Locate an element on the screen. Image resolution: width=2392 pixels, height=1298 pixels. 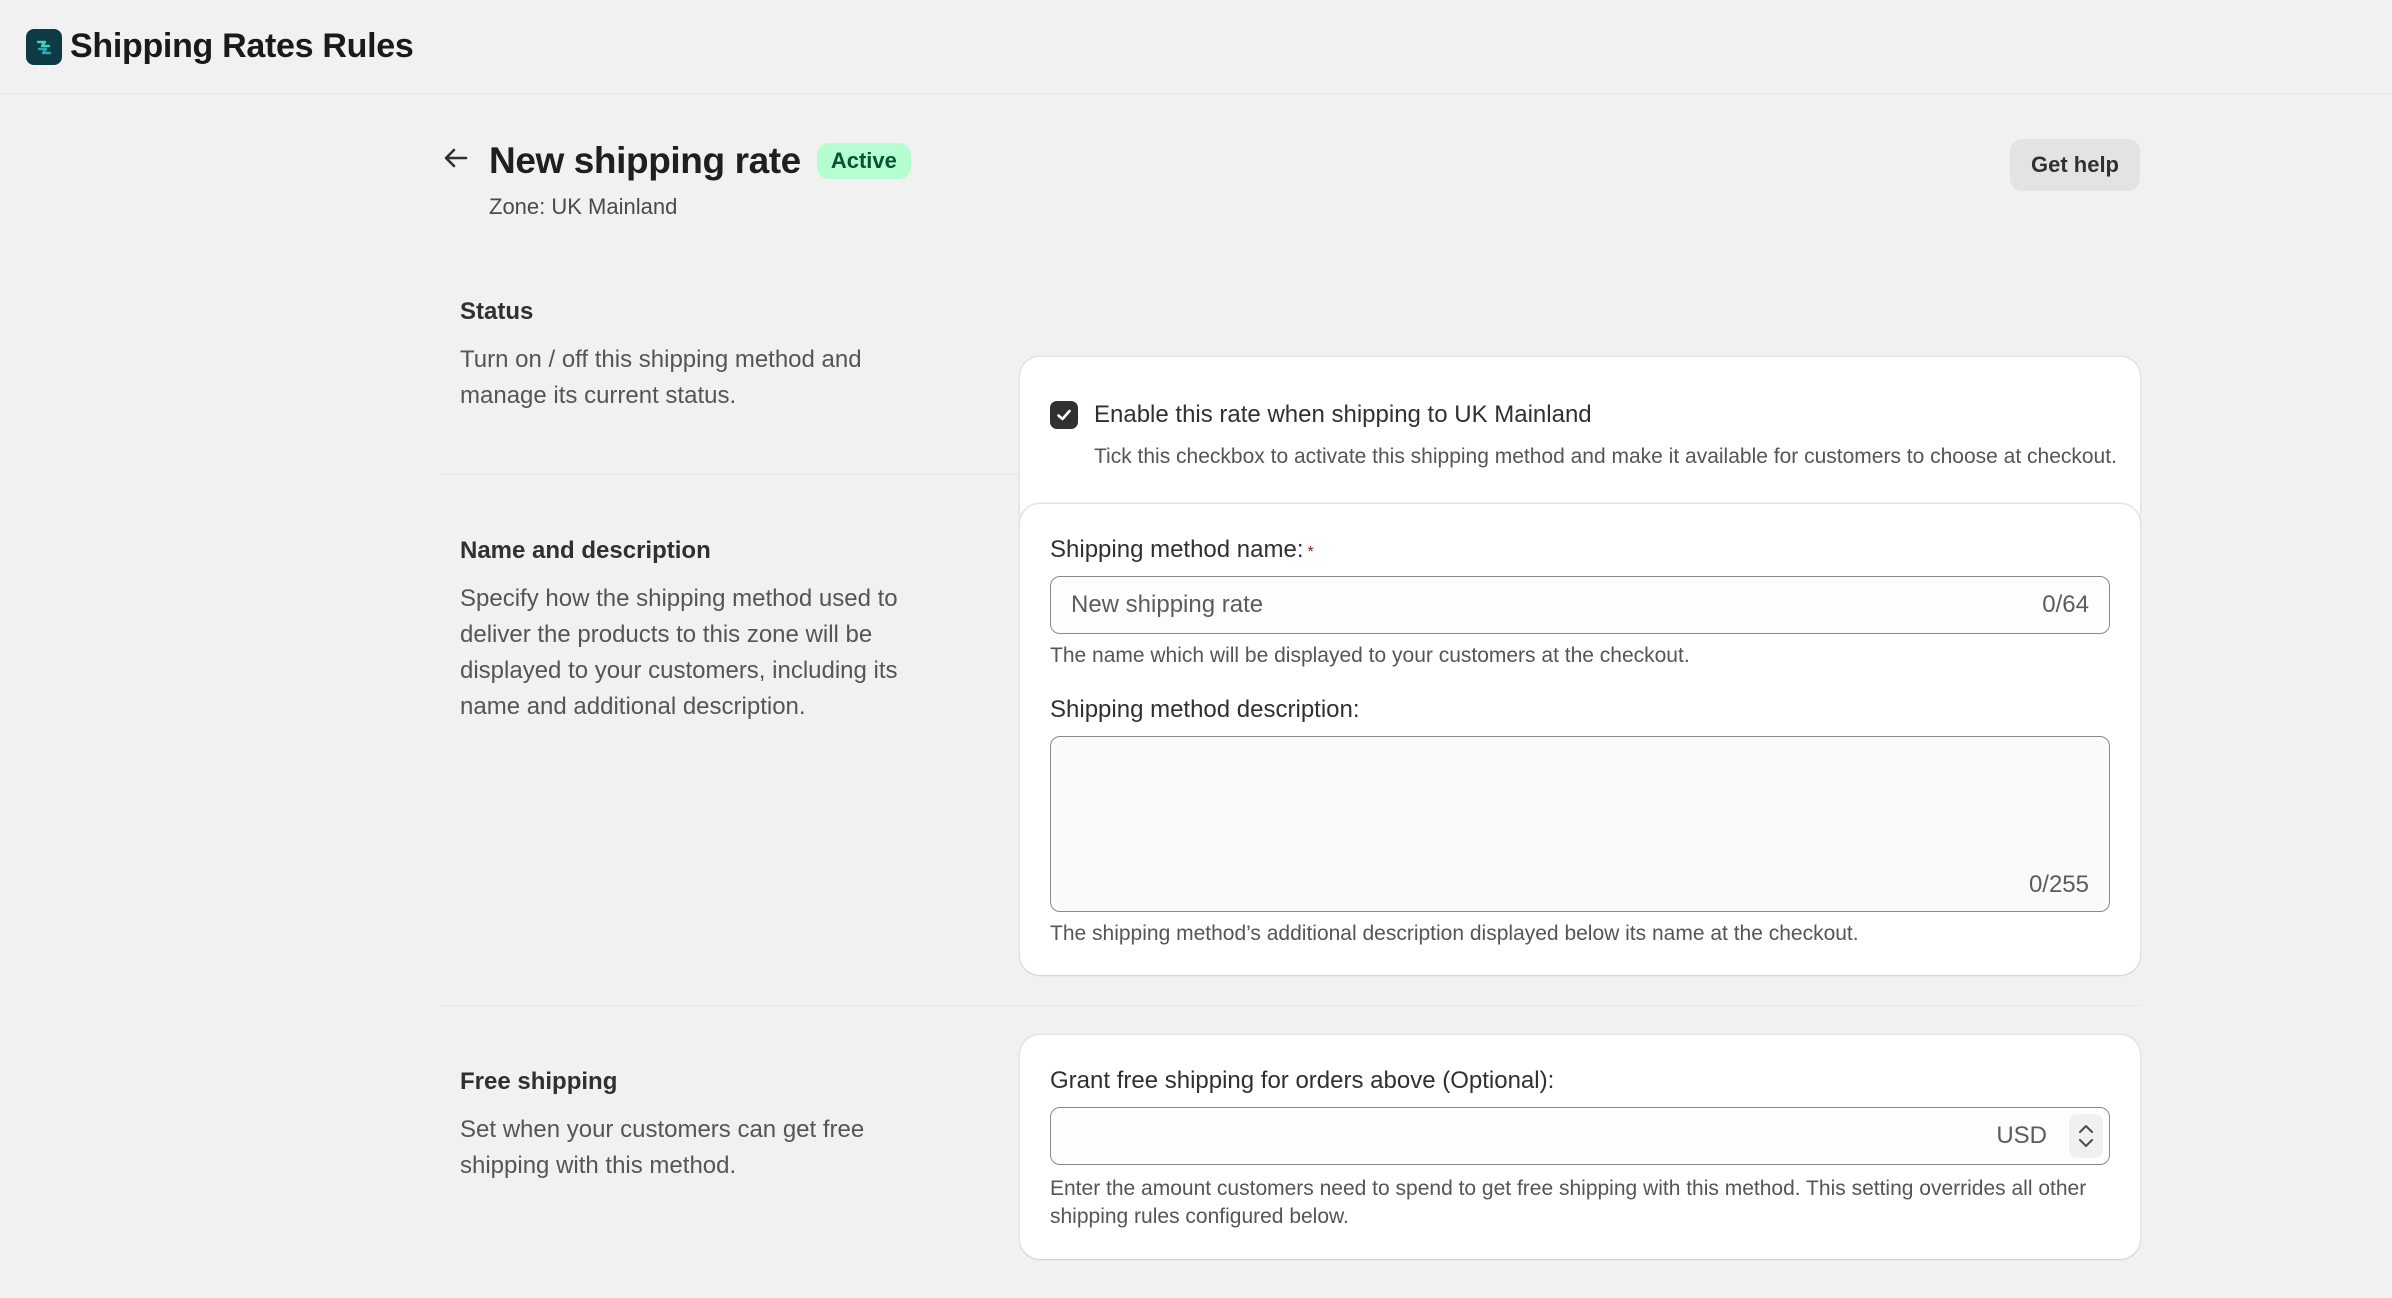
page-subtitle: Zone: UK Mainland is located at coordinates (583, 206).